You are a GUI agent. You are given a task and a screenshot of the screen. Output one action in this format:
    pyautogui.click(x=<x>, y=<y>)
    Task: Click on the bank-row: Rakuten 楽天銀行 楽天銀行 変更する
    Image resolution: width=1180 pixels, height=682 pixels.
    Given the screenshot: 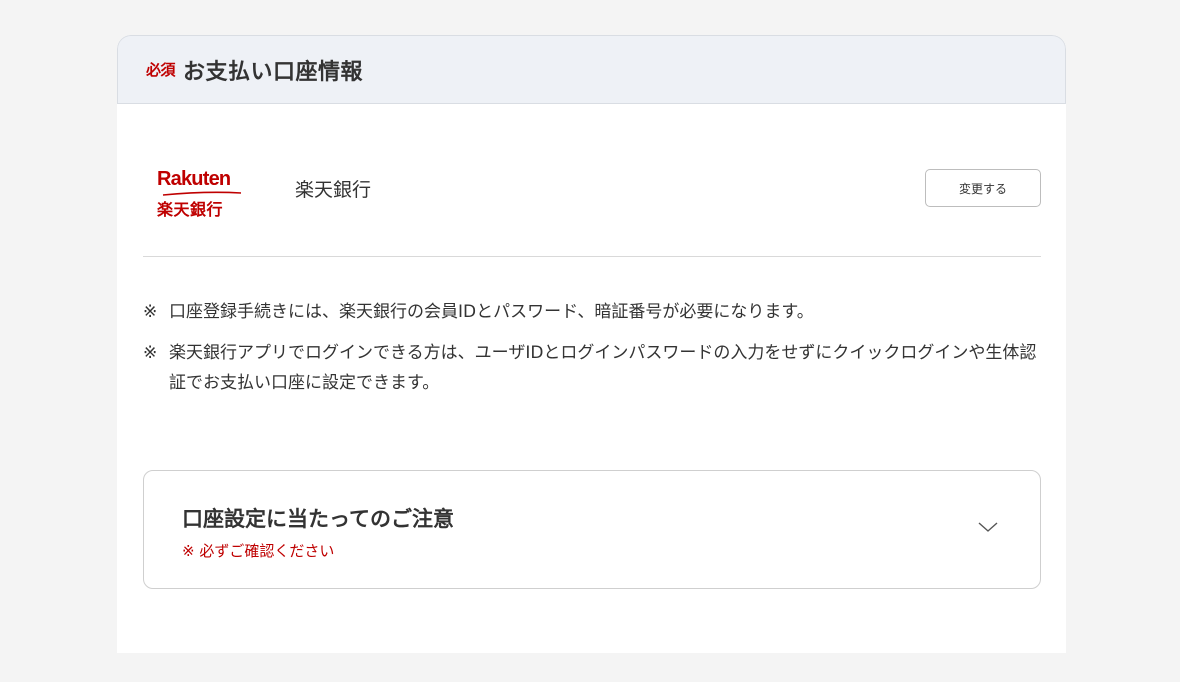 What is the action you would take?
    pyautogui.click(x=592, y=188)
    